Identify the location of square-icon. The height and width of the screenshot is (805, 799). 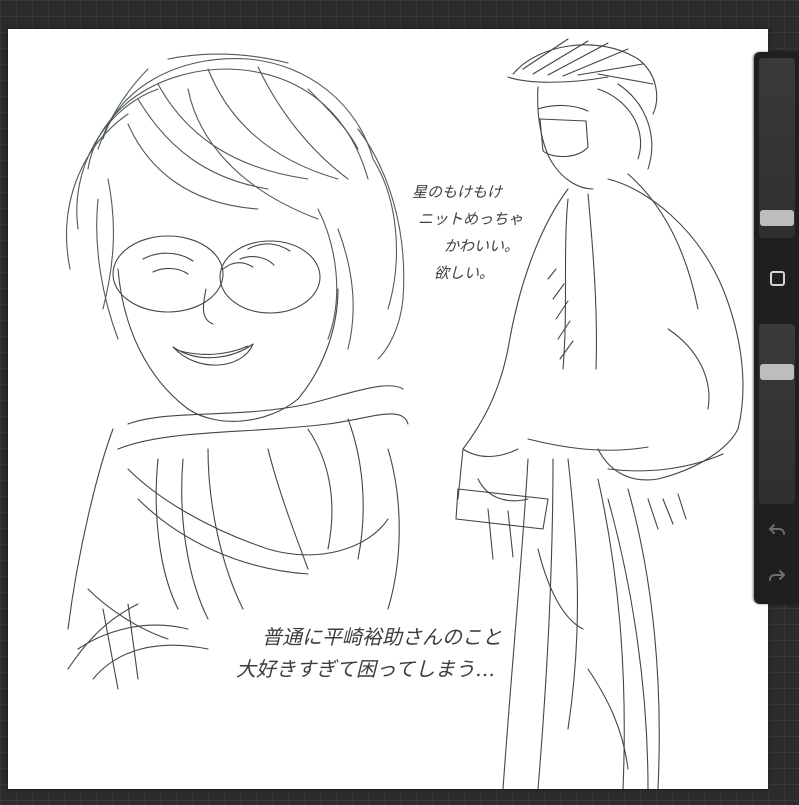
(777, 278).